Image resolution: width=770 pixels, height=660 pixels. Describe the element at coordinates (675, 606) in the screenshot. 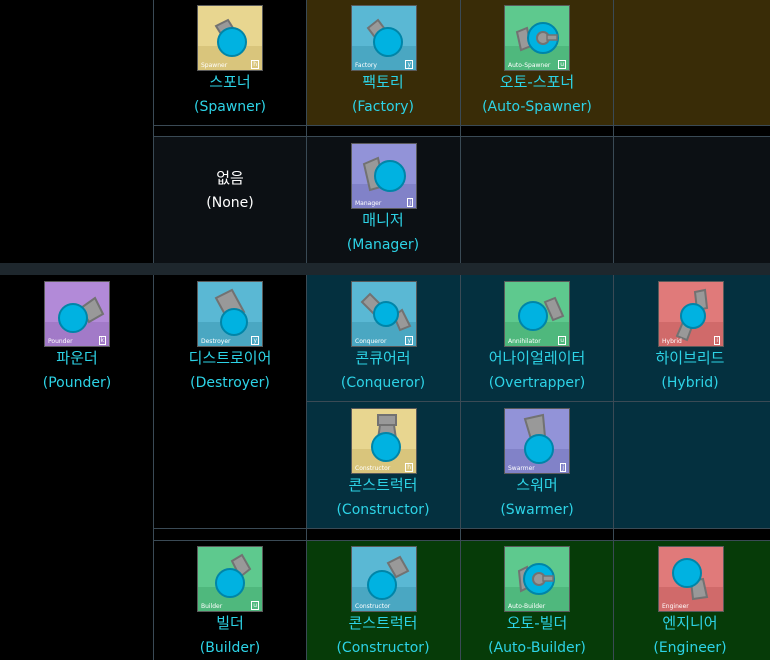

I see `card-label: Engineer` at that location.